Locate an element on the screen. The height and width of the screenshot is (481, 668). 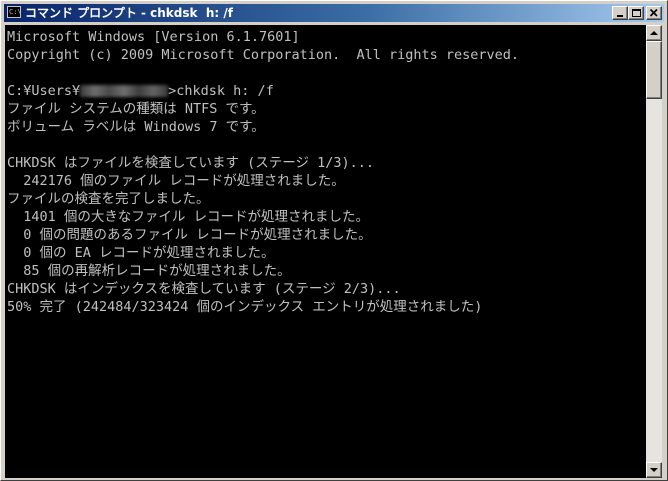
close-icon is located at coordinates (653, 12).